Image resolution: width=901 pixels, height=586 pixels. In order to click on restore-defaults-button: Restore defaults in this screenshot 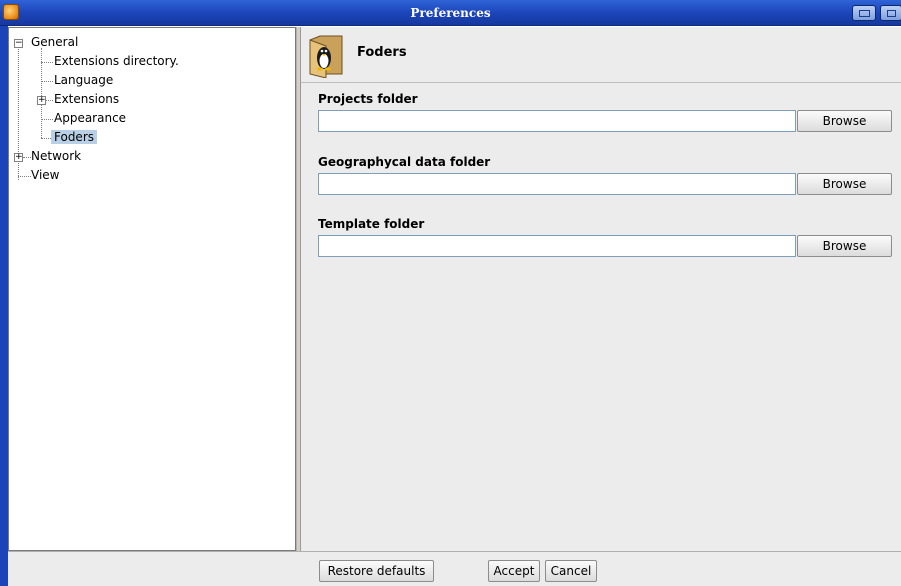, I will do `click(376, 571)`.